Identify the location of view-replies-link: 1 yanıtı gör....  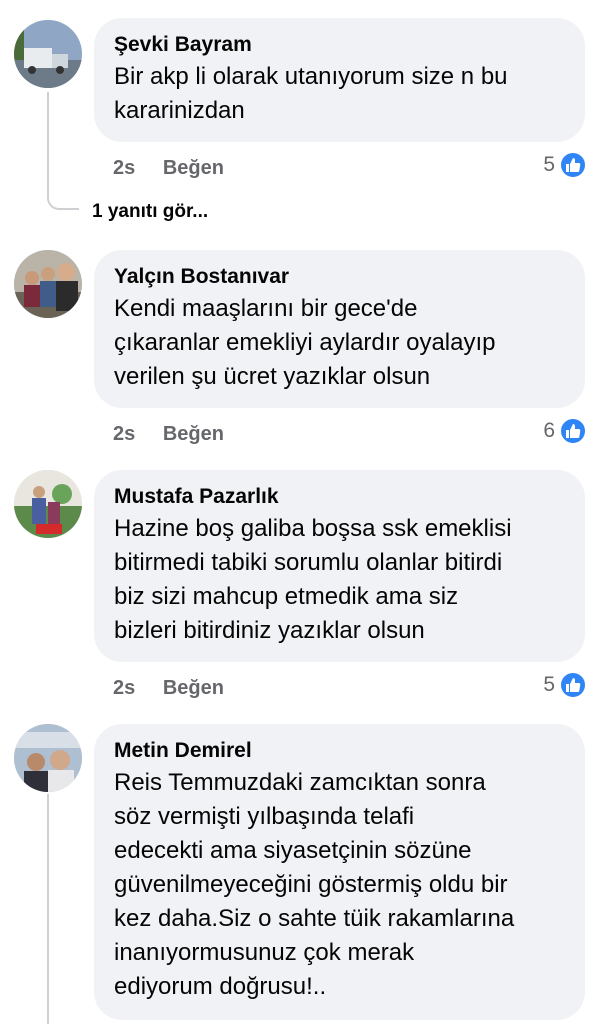
(150, 212).